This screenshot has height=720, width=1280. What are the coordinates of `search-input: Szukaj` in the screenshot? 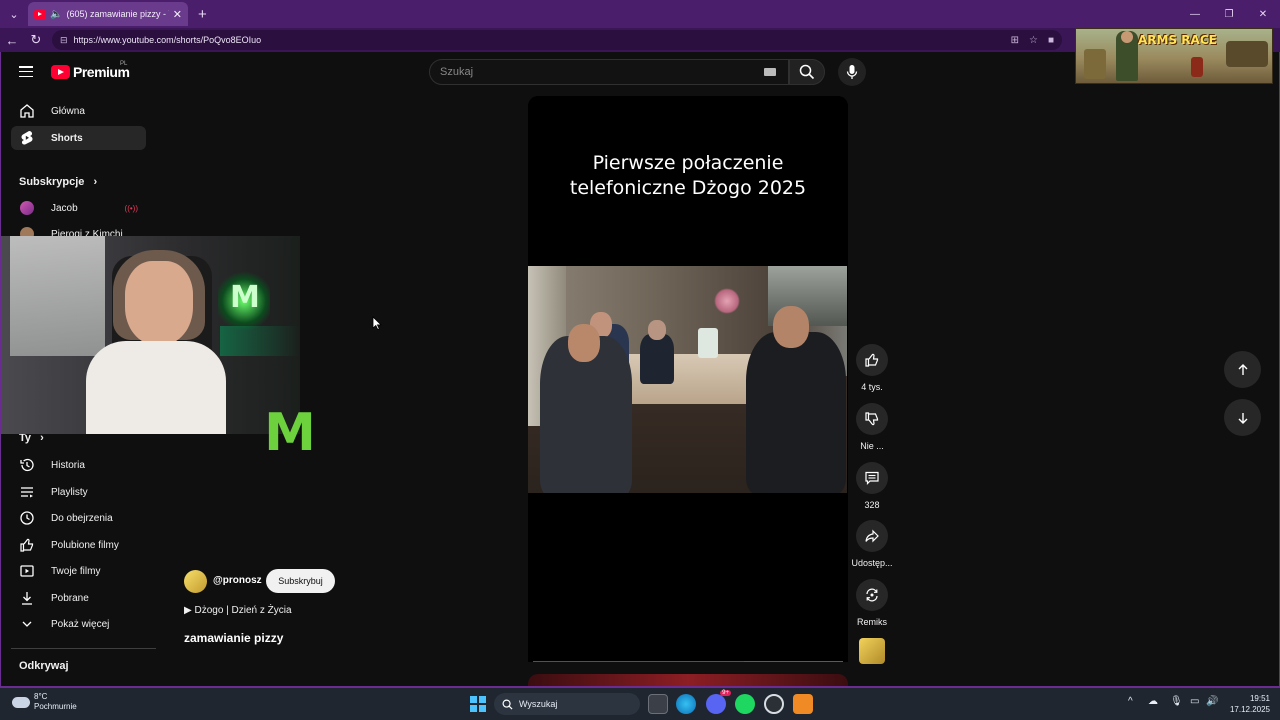 It's located at (609, 72).